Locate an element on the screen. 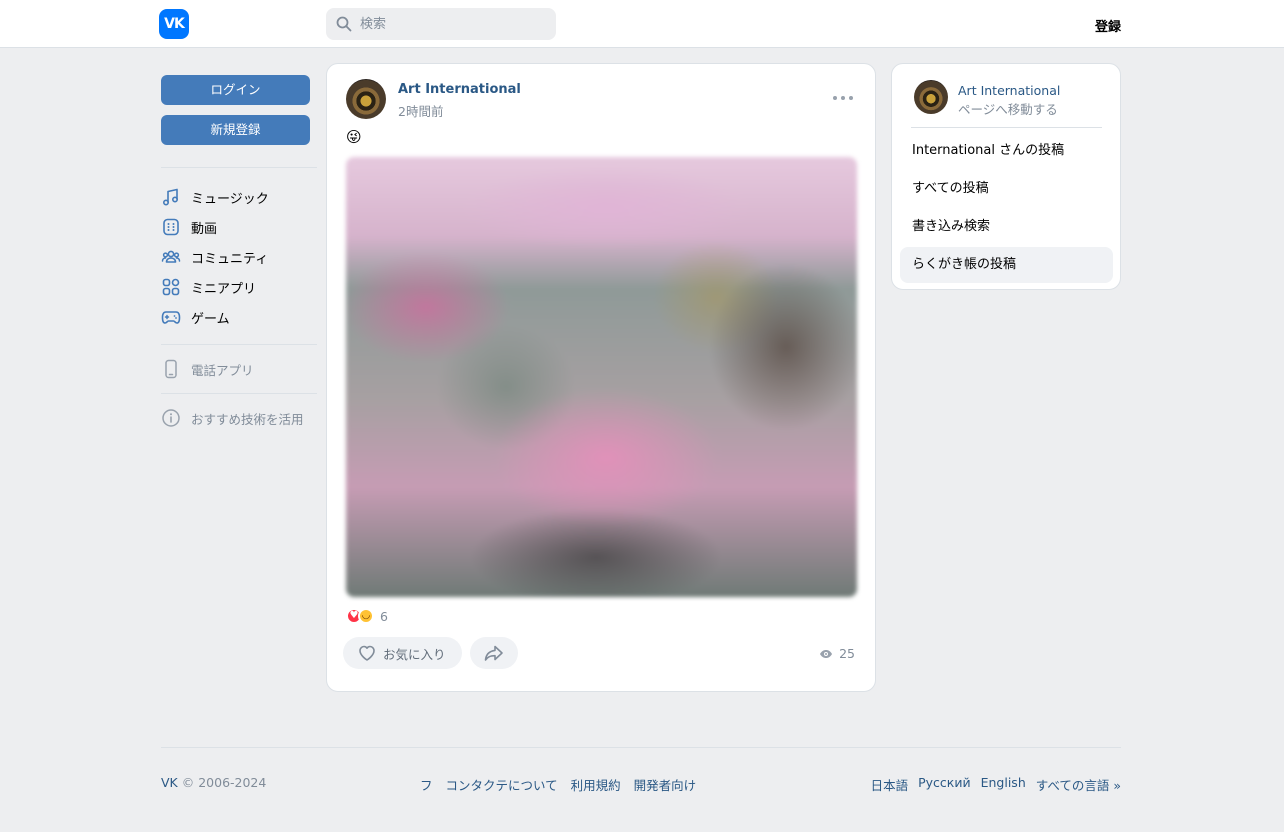  community-avatar is located at coordinates (931, 97).